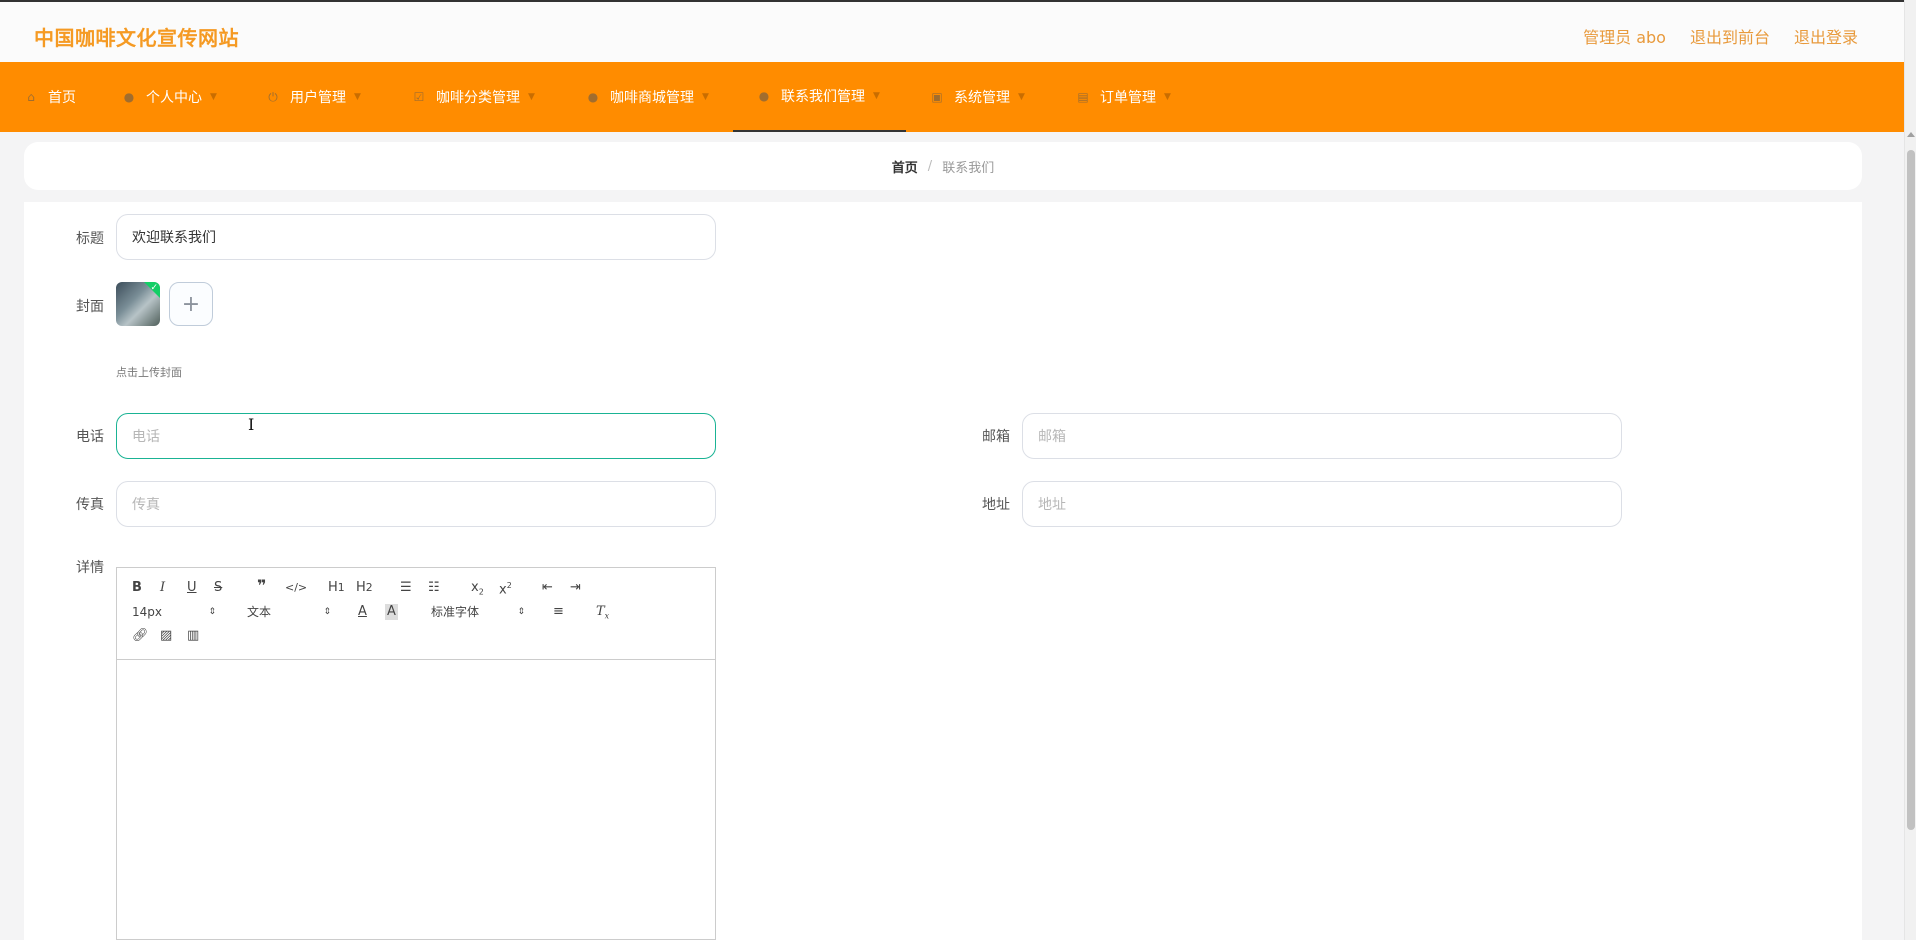  I want to click on nav-item-user-management: ⏻ 用户管理 ▼, so click(313, 97).